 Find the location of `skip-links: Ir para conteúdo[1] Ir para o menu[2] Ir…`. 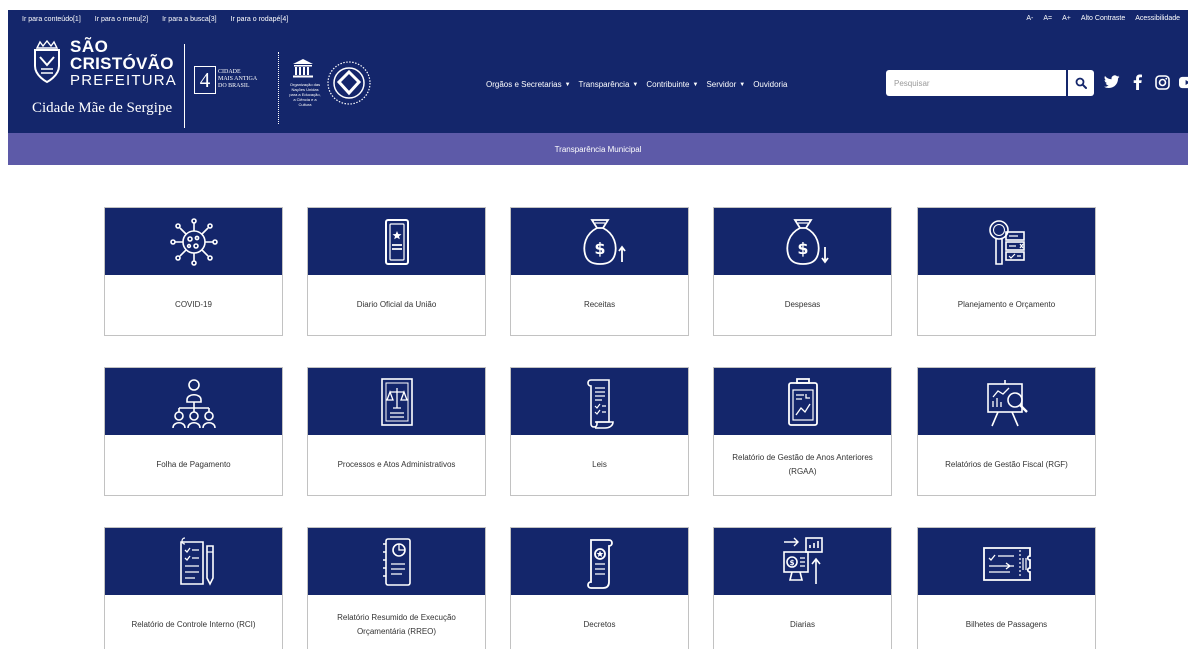

skip-links: Ir para conteúdo[1] Ir para o menu[2] Ir… is located at coordinates (155, 19).